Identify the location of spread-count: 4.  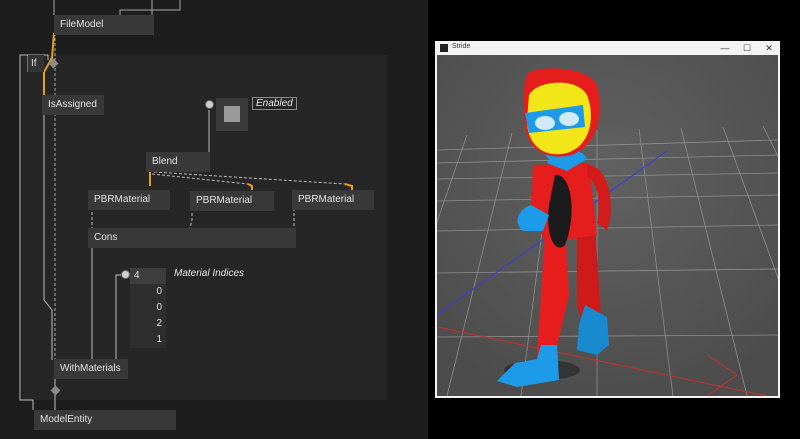
(148, 276).